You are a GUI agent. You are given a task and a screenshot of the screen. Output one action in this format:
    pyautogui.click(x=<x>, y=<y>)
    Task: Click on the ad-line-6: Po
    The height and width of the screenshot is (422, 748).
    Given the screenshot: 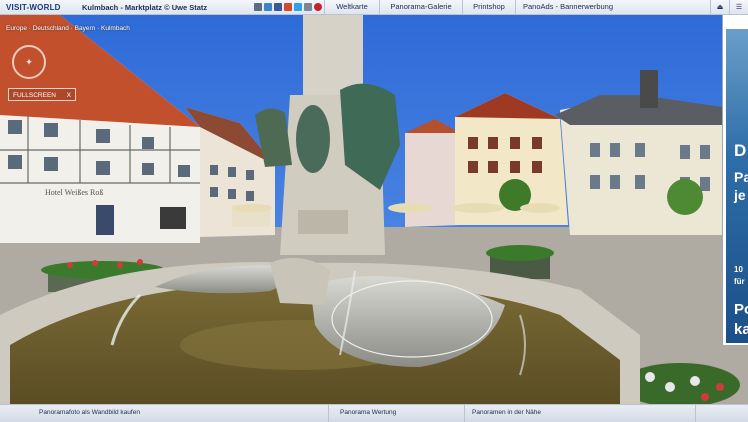 What is the action you would take?
    pyautogui.click(x=741, y=309)
    